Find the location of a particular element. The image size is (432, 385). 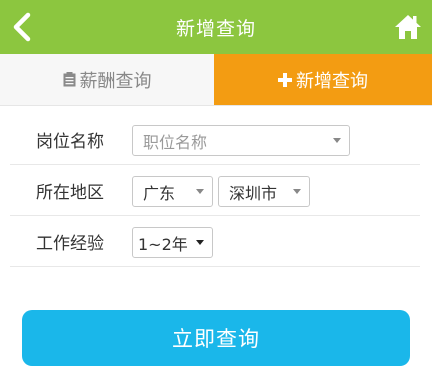

city-select: 深圳市 is located at coordinates (264, 191).